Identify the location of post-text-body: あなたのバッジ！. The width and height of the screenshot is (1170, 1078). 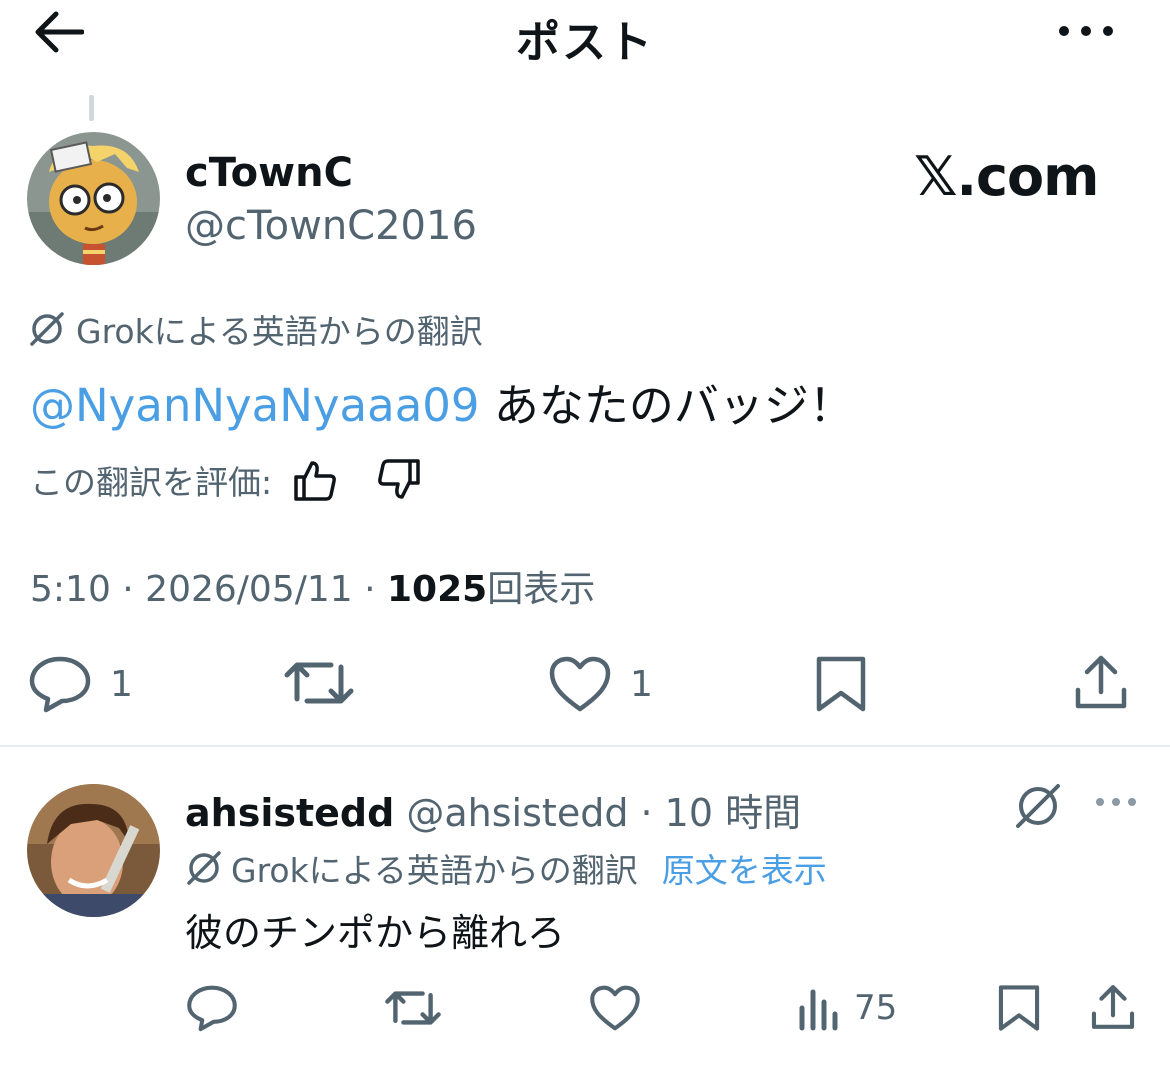
(666, 405).